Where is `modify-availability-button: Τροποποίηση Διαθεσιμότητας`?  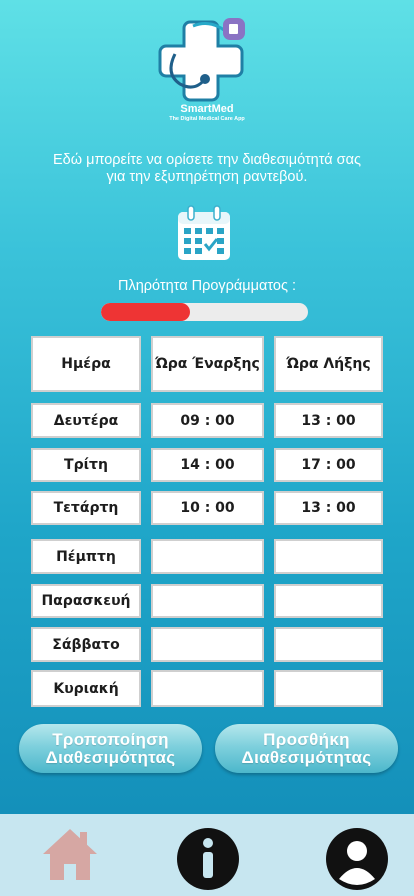
modify-availability-button: Τροποποίηση Διαθεσιμότητας is located at coordinates (110, 748).